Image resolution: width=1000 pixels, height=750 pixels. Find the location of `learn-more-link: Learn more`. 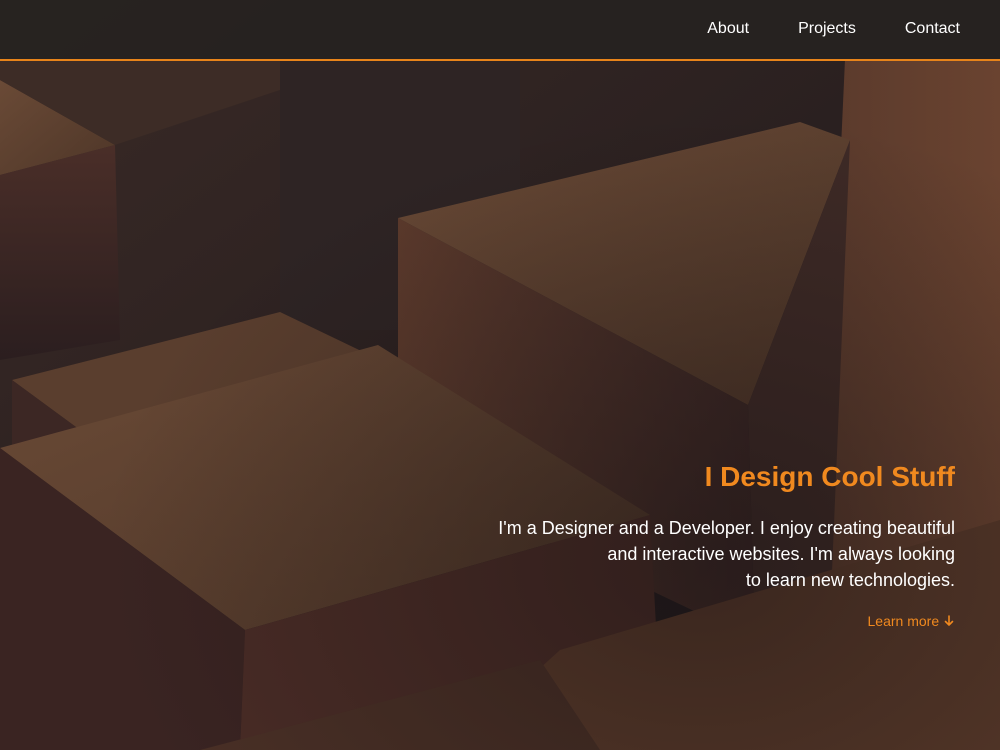

learn-more-link: Learn more is located at coordinates (911, 621).